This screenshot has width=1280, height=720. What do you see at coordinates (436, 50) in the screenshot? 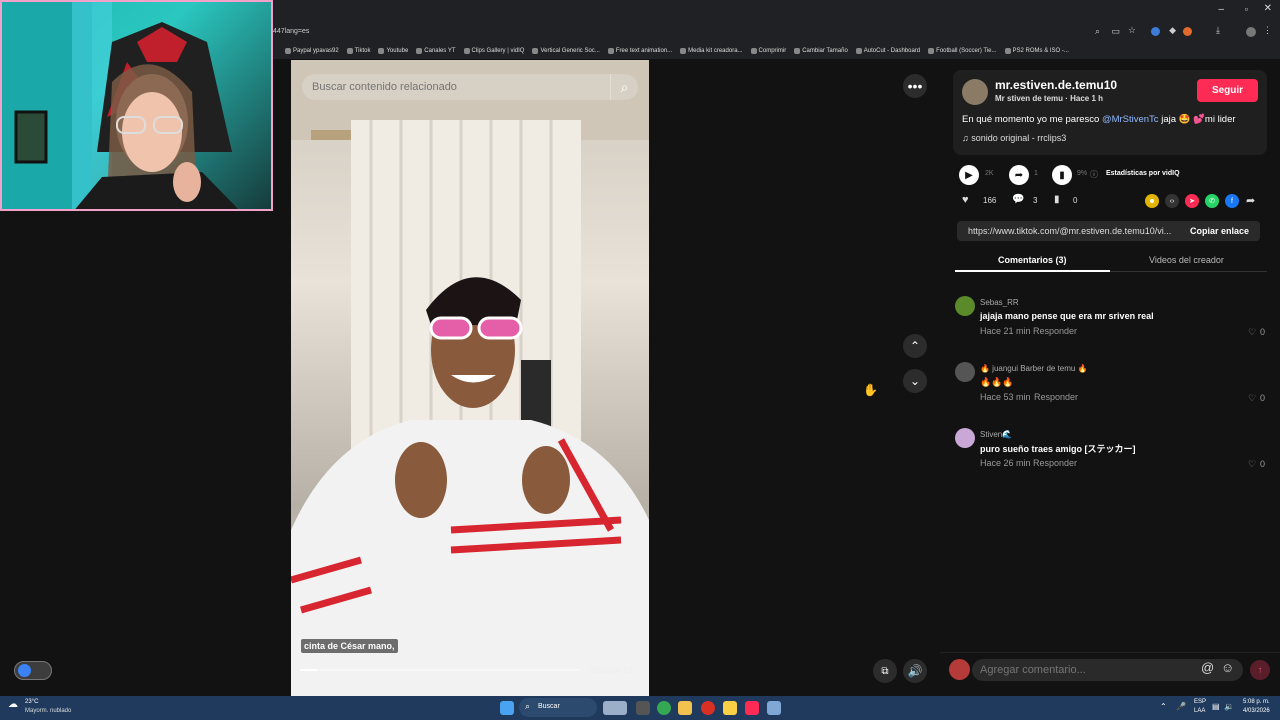
I see `bookmark-item: Canales YT` at bounding box center [436, 50].